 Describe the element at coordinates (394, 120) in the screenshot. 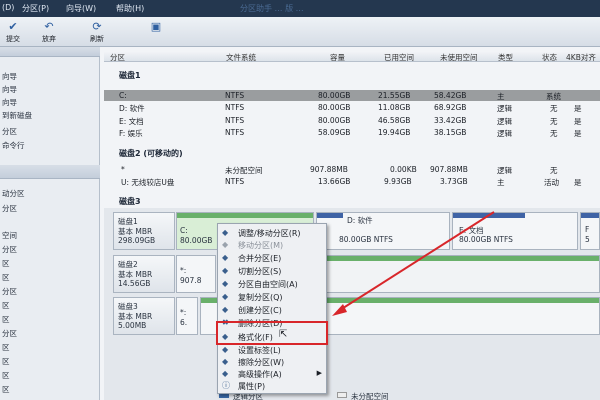

I see `cell-used: 46.58GB` at that location.